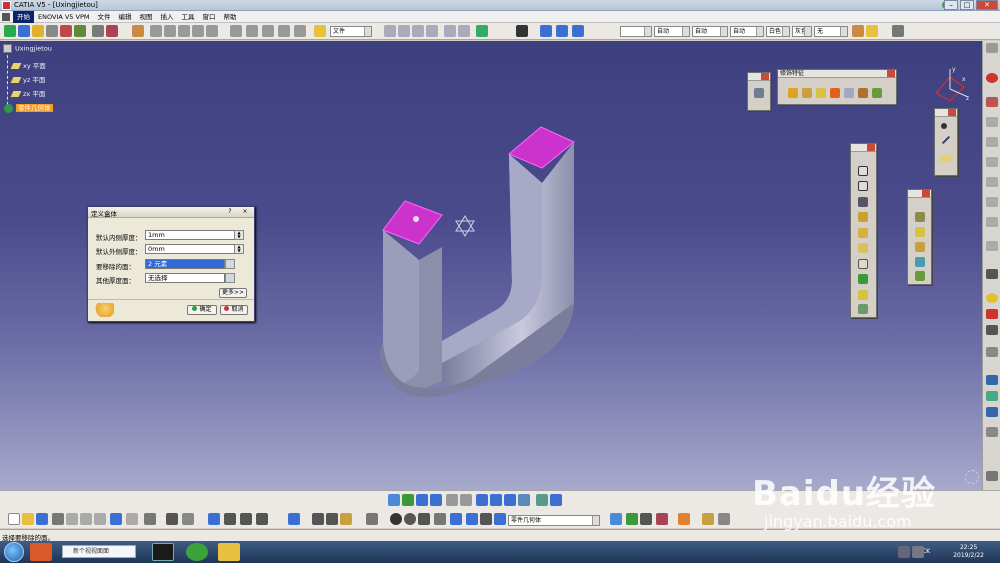 Image resolution: width=1000 pixels, height=563 pixels. I want to click on params-icon, so click(486, 519).